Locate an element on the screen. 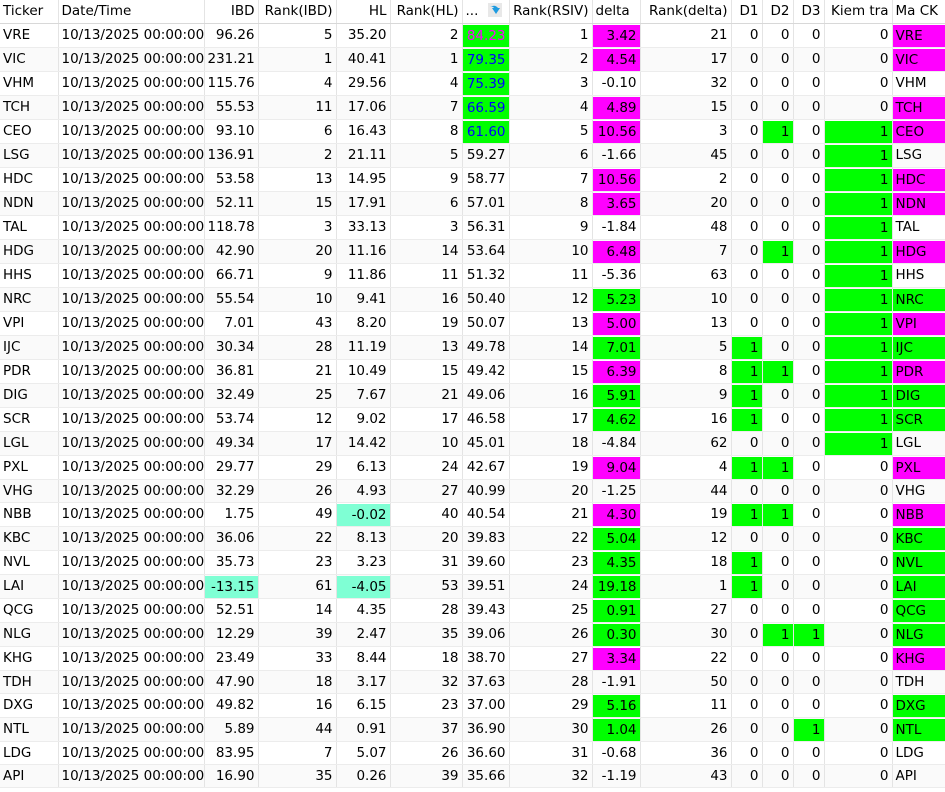 Image resolution: width=945 pixels, height=792 pixels. hl-cell: 8.44 is located at coordinates (363, 658).